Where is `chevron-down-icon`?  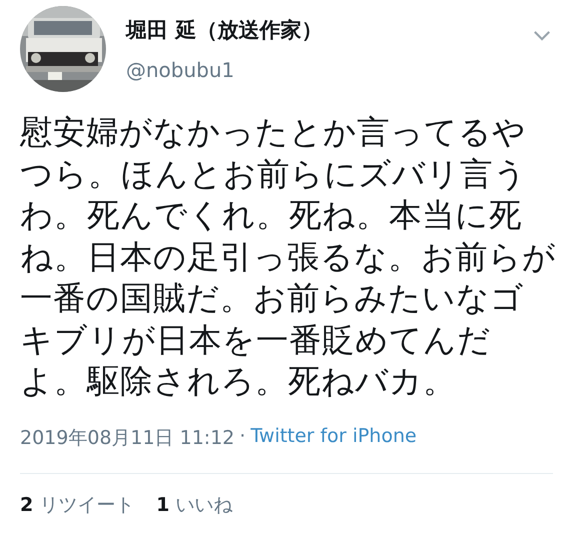 chevron-down-icon is located at coordinates (542, 35).